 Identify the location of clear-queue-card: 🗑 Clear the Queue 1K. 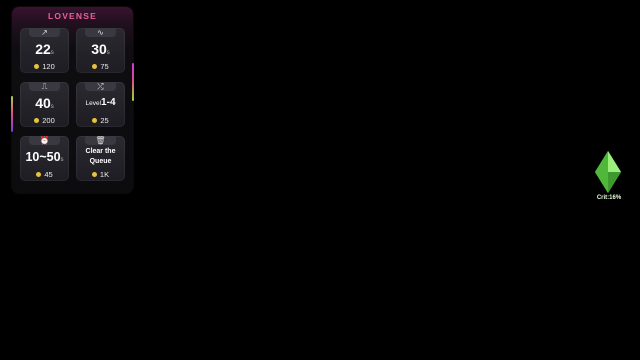
(100, 158).